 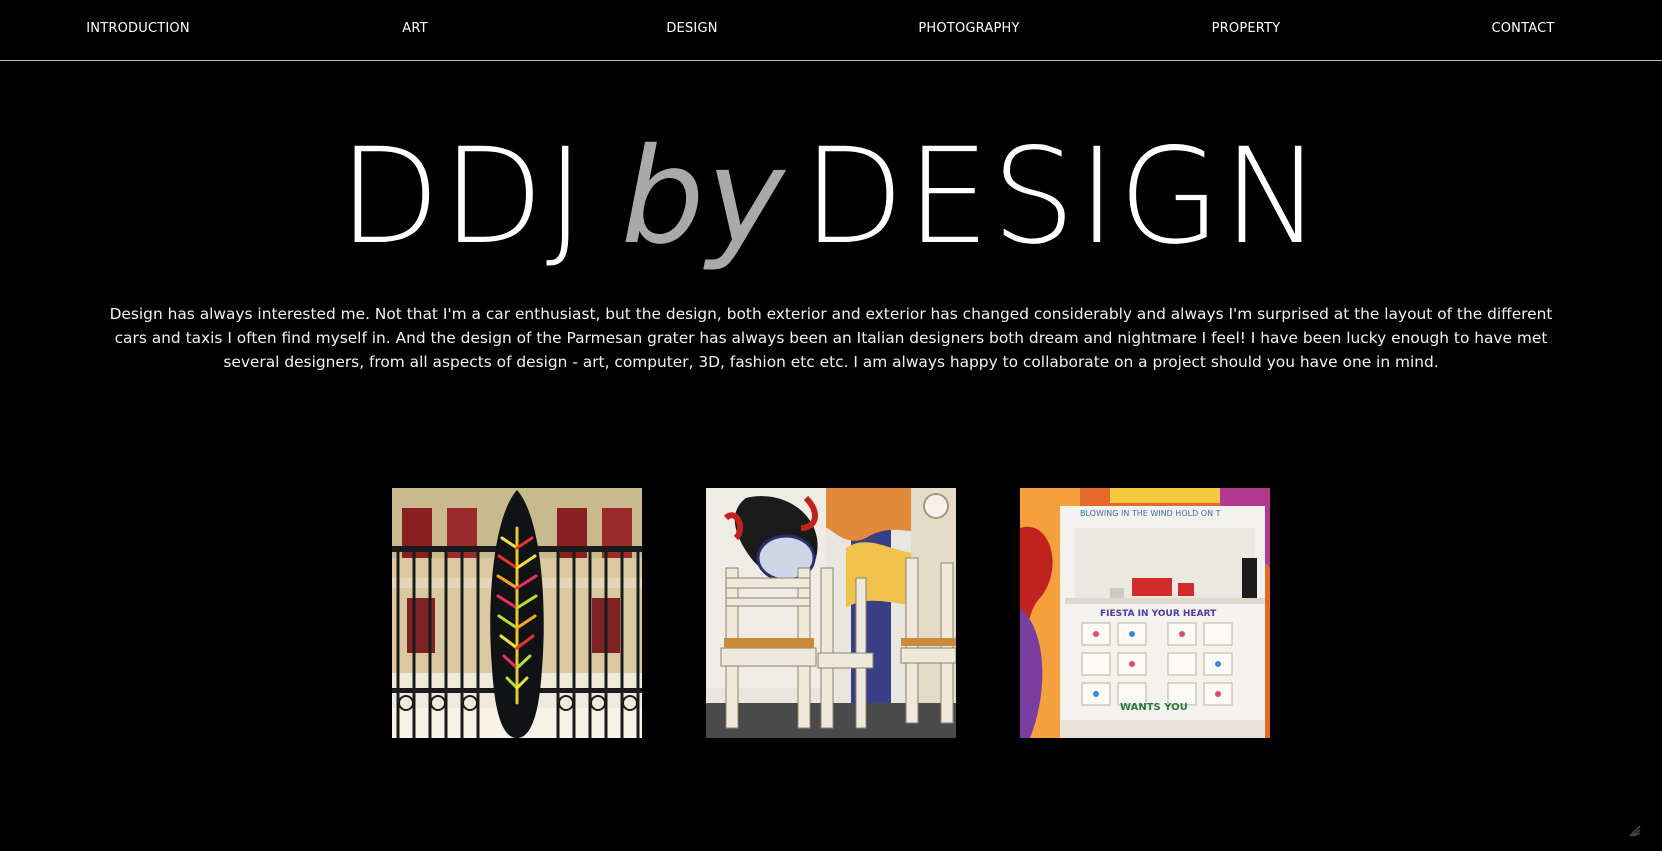 What do you see at coordinates (831, 613) in the screenshot?
I see `painted-chairs-image` at bounding box center [831, 613].